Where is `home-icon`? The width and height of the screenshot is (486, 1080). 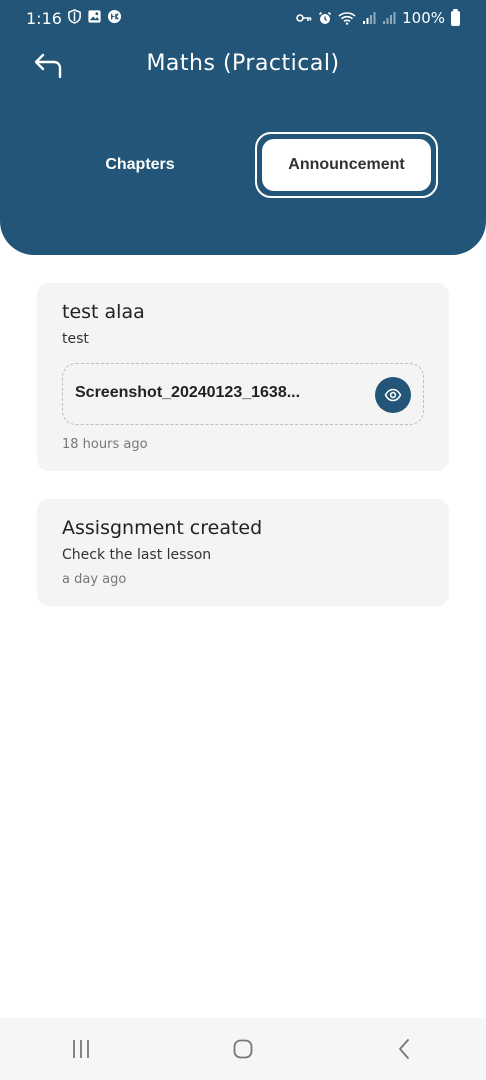
home-icon is located at coordinates (243, 1049).